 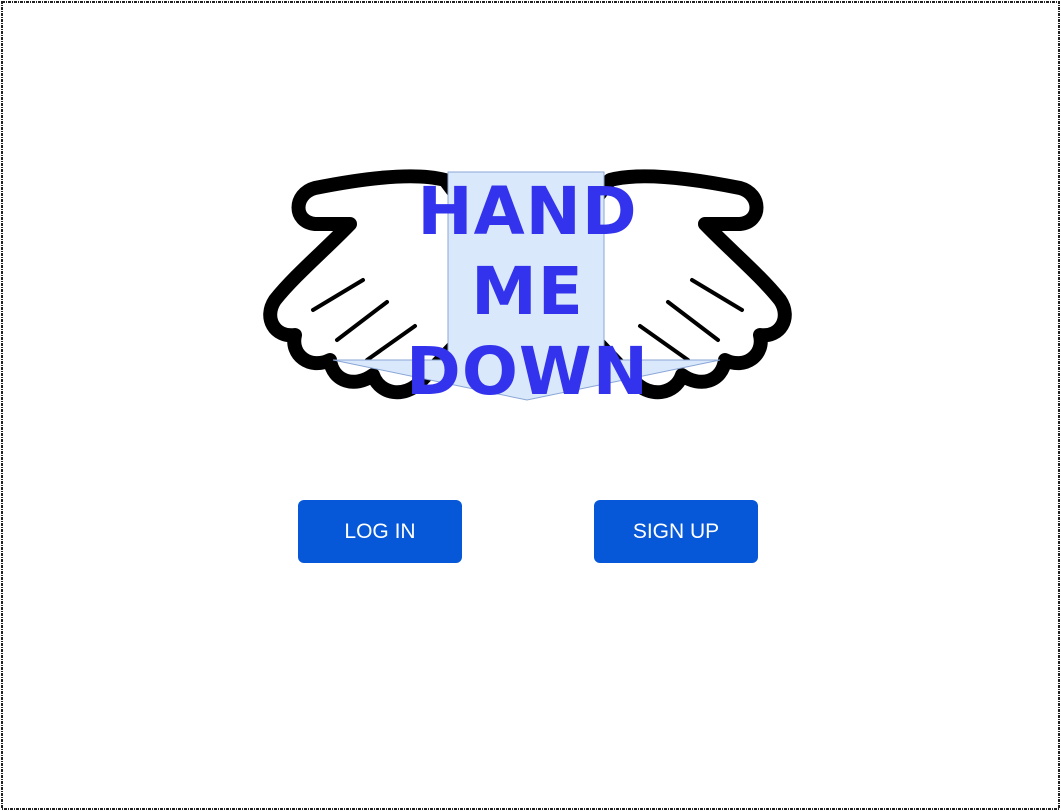 I want to click on logo-line-hand: HAND, so click(x=527, y=211).